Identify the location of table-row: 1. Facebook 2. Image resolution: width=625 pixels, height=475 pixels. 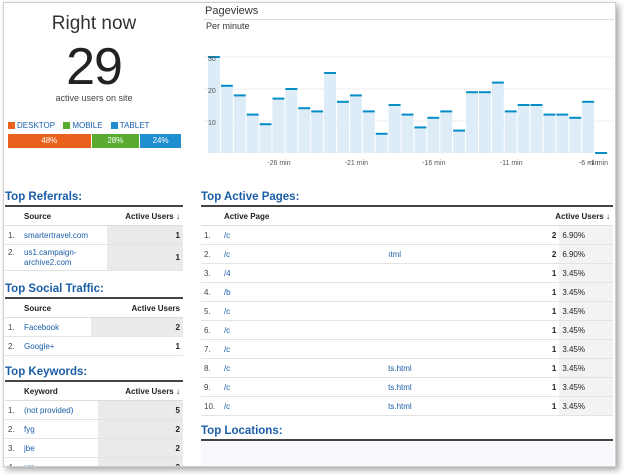
(94, 327).